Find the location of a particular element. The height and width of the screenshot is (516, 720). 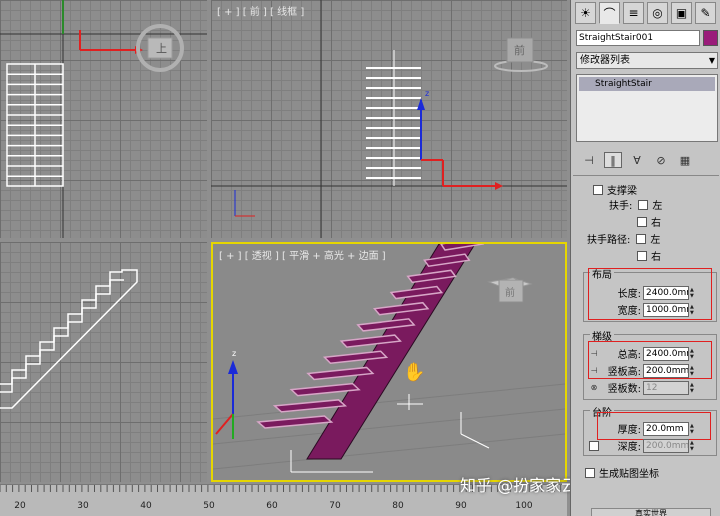

viewcube-top-label: 上 is located at coordinates (161, 48).